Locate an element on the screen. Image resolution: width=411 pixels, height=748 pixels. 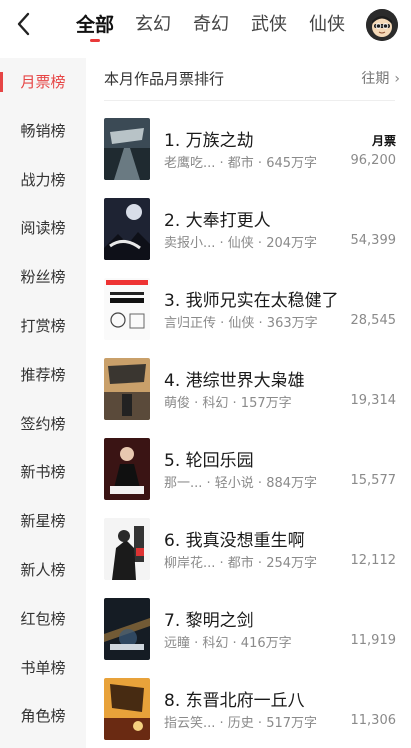
book-row: 3. 我师兄实在太稳健了 言归正传 · 仙侠 · 363万字 28,545 is located at coordinates (251, 318).